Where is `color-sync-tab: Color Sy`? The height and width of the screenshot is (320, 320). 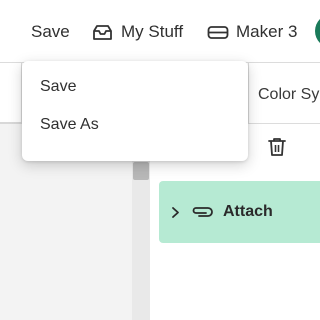
color-sync-tab: Color Sy is located at coordinates (288, 95).